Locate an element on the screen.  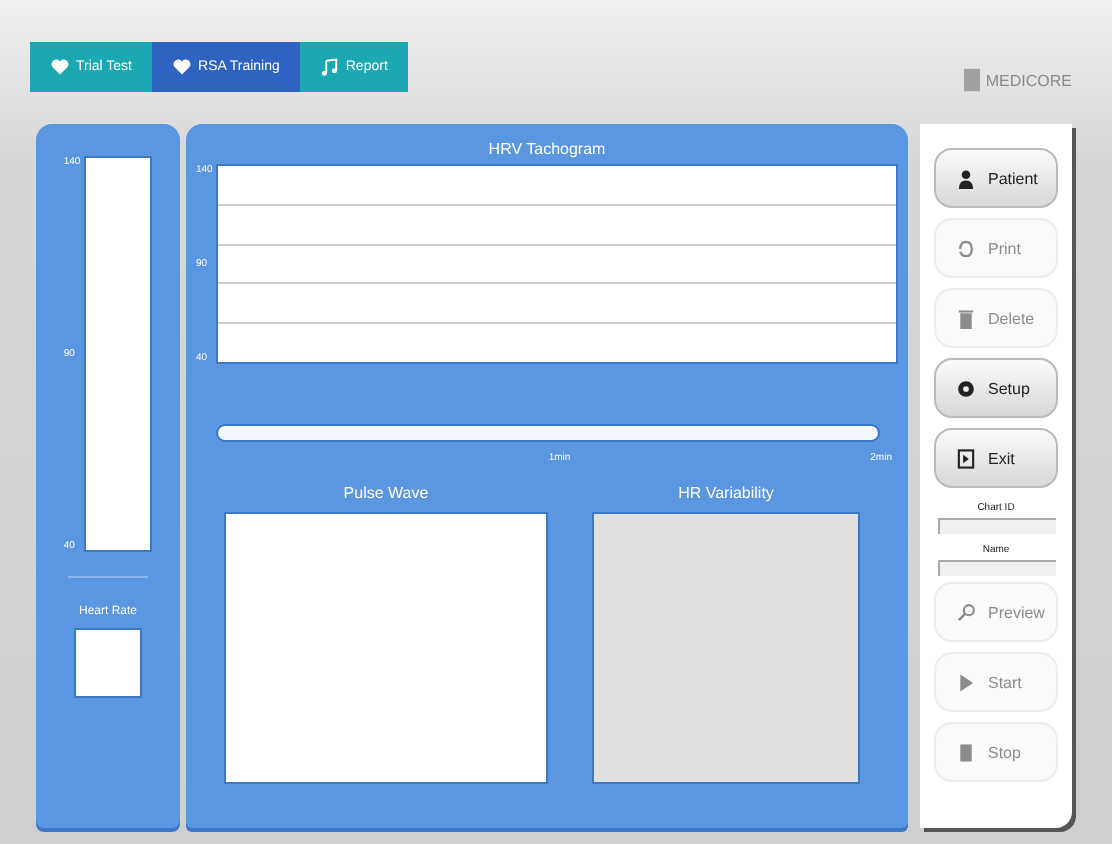
chart-title: HRV Tachogram is located at coordinates (547, 149).